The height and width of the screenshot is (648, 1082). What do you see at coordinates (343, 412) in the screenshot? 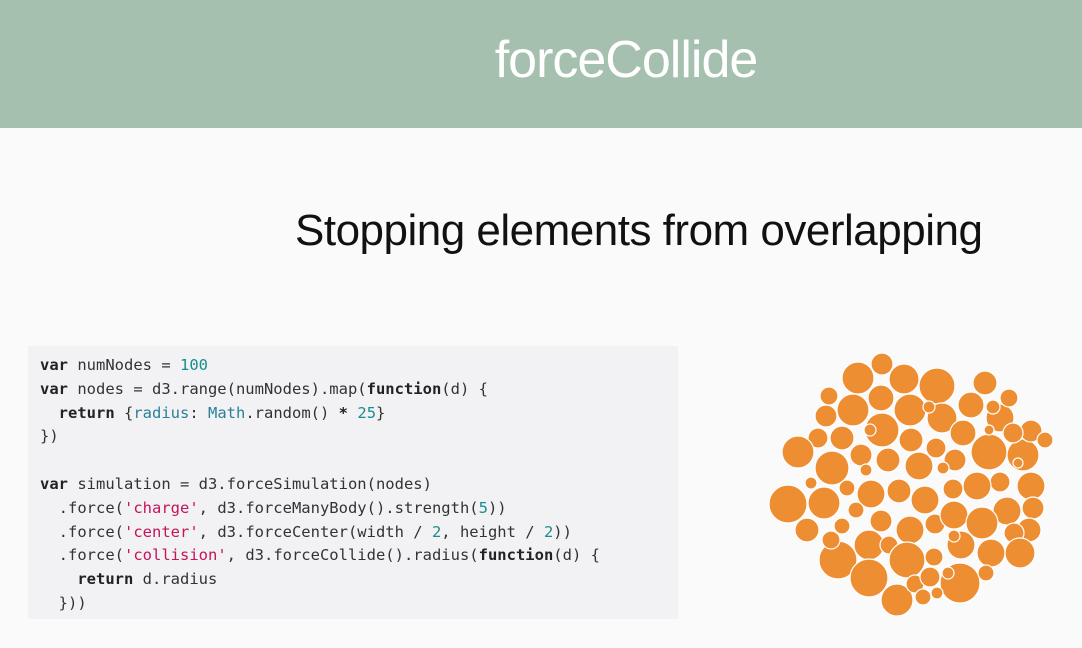
I see `code-token: *` at bounding box center [343, 412].